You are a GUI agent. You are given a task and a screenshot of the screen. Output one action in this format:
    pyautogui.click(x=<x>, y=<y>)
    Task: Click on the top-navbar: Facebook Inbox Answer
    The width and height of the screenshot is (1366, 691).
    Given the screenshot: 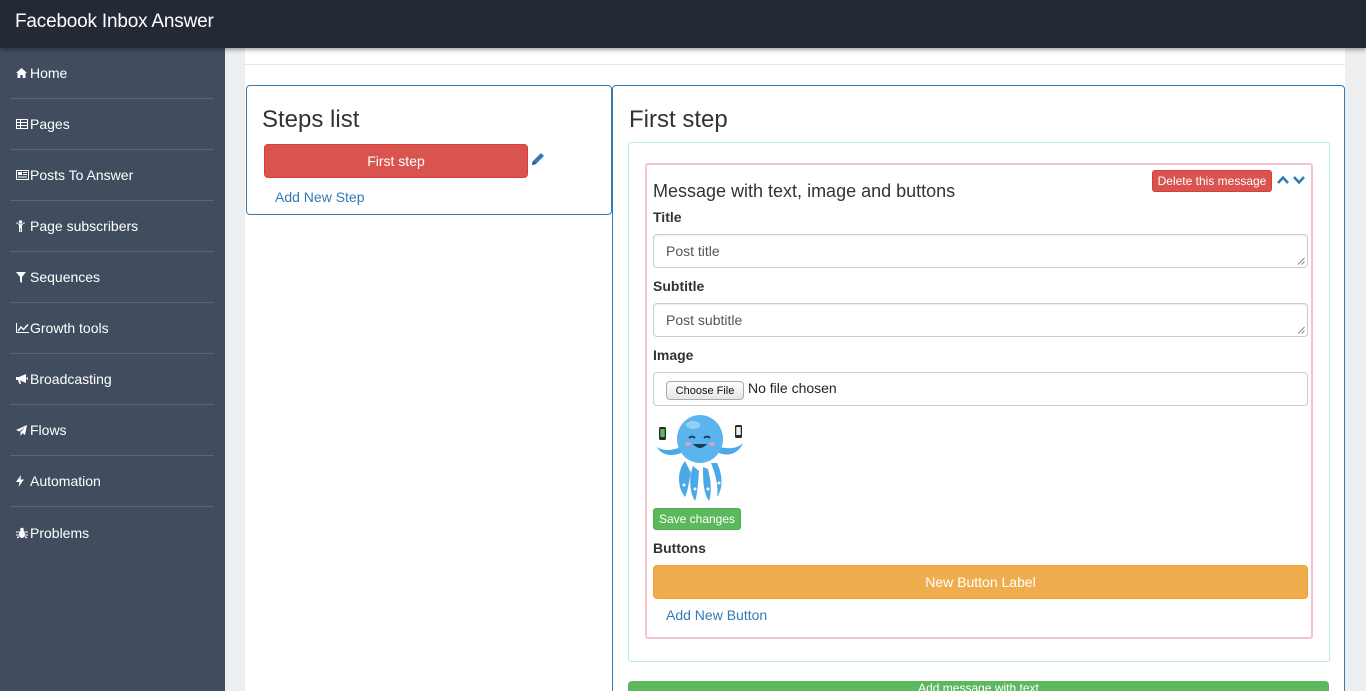 What is the action you would take?
    pyautogui.click(x=683, y=24)
    